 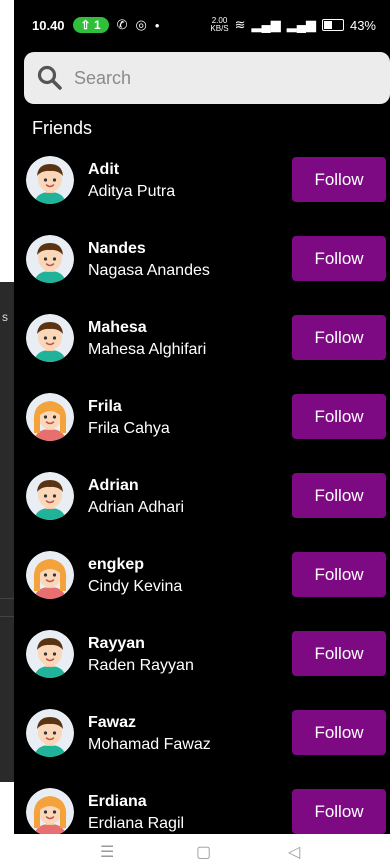 What do you see at coordinates (129, 428) in the screenshot?
I see `friend-full-name: Frila Cahya` at bounding box center [129, 428].